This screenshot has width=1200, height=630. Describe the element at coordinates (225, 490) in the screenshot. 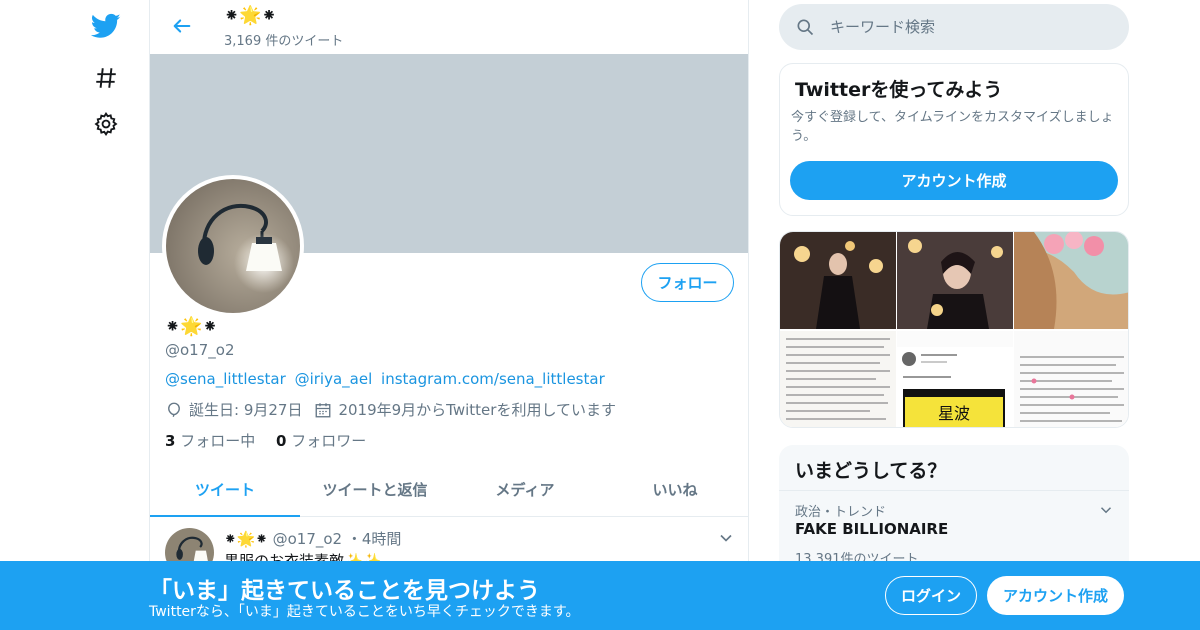

I see `tab-tweets: ツイート` at that location.